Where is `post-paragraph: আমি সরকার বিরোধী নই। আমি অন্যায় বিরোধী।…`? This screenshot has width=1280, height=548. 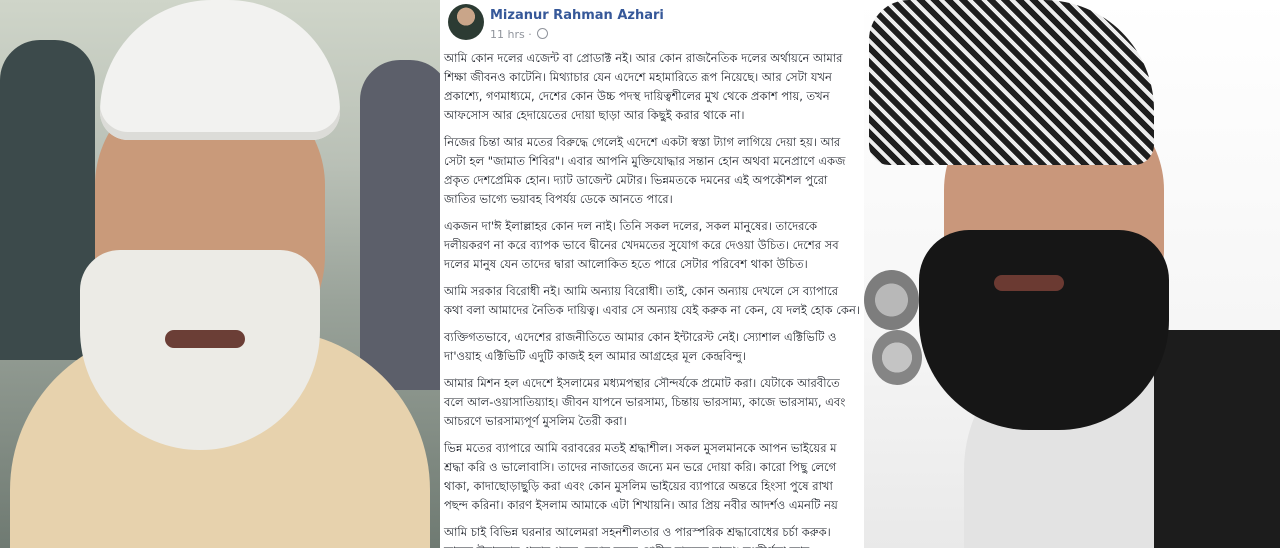 post-paragraph: আমি সরকার বিরোধী নই। আমি অন্যায় বিরোধী।… is located at coordinates (652, 300).